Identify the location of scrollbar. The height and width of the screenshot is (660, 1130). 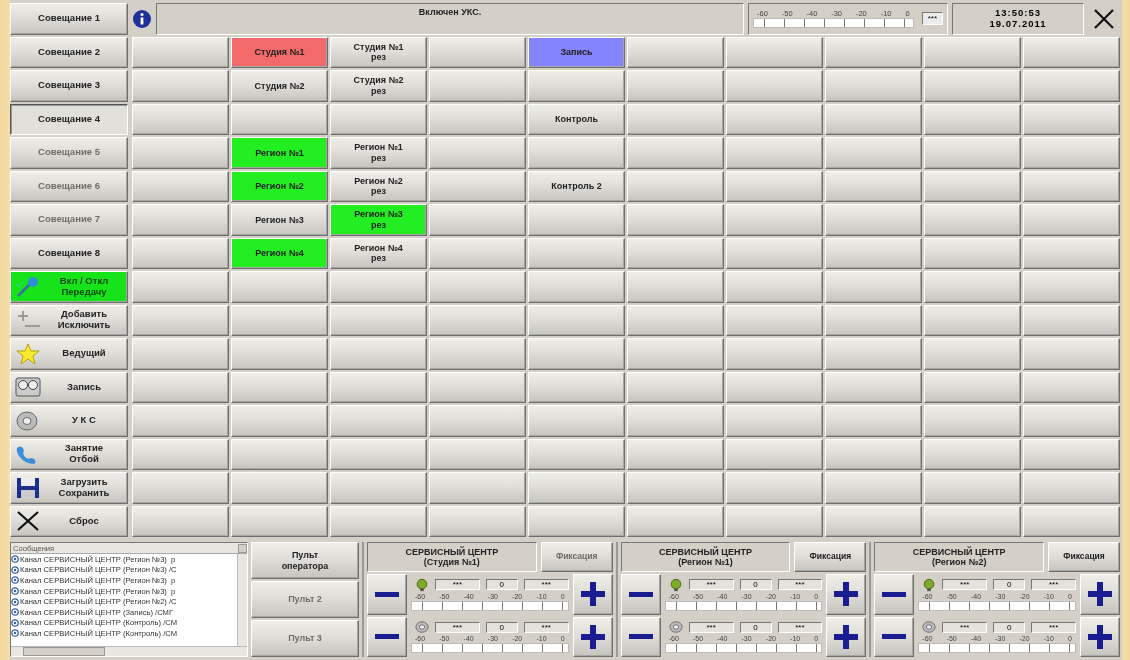
(242, 600).